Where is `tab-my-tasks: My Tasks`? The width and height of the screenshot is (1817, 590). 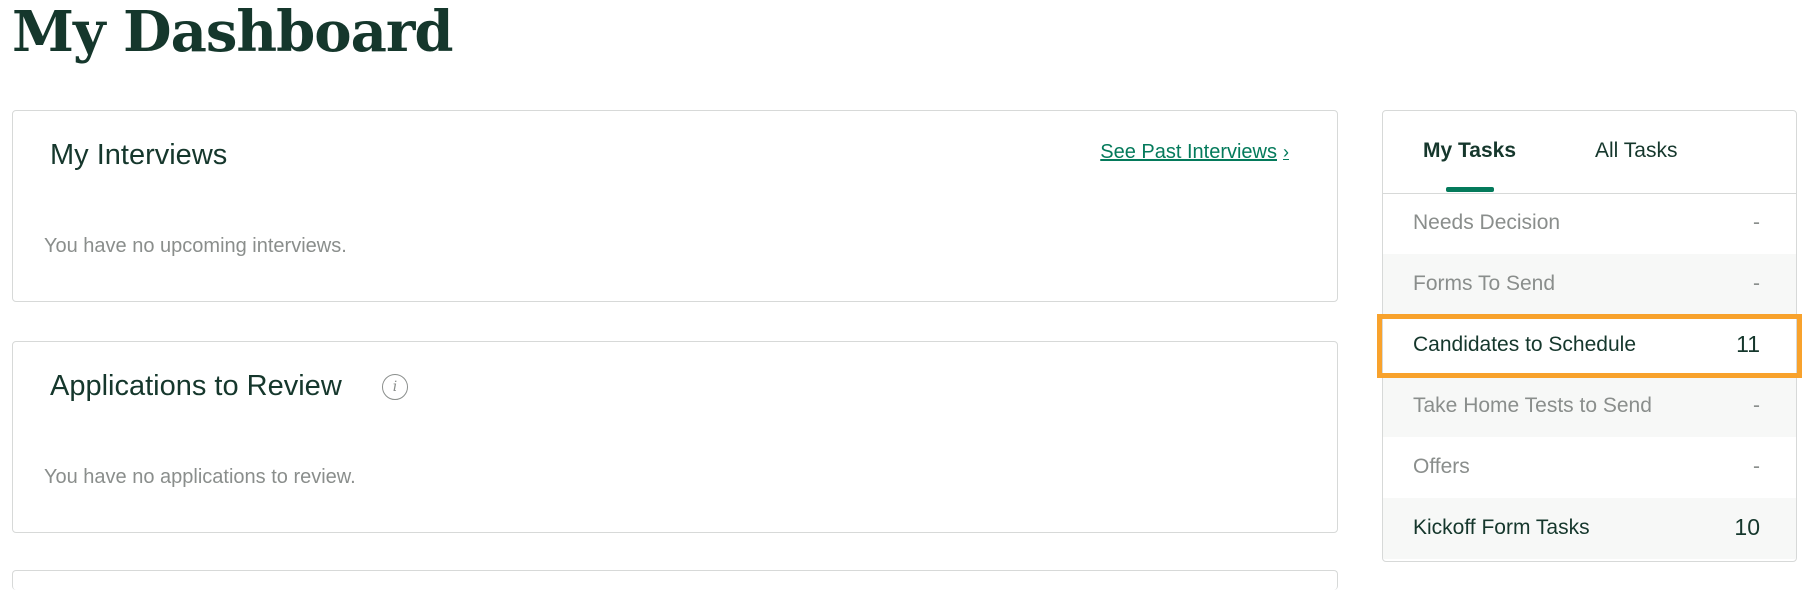
tab-my-tasks: My Tasks is located at coordinates (1469, 151).